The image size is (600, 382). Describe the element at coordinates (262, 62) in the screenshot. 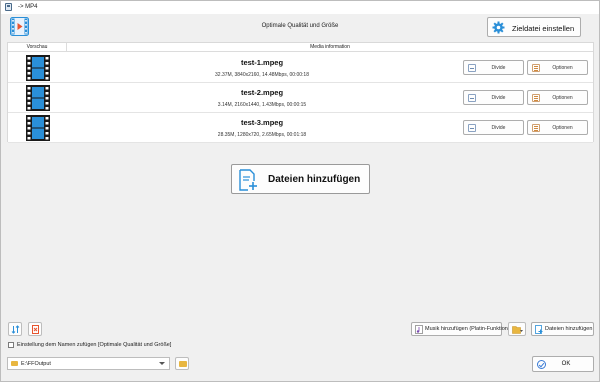

I see `file-name: test-1.mpeg` at that location.